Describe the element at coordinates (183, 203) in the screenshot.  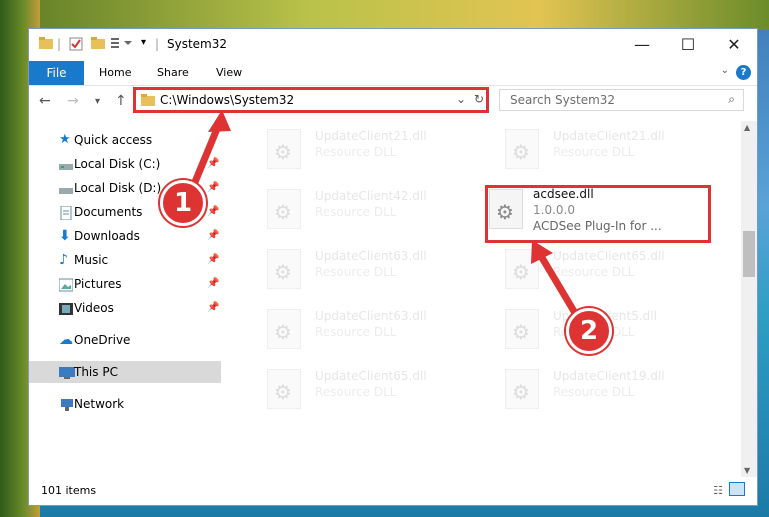
I see `callout-badge-1: 1` at that location.